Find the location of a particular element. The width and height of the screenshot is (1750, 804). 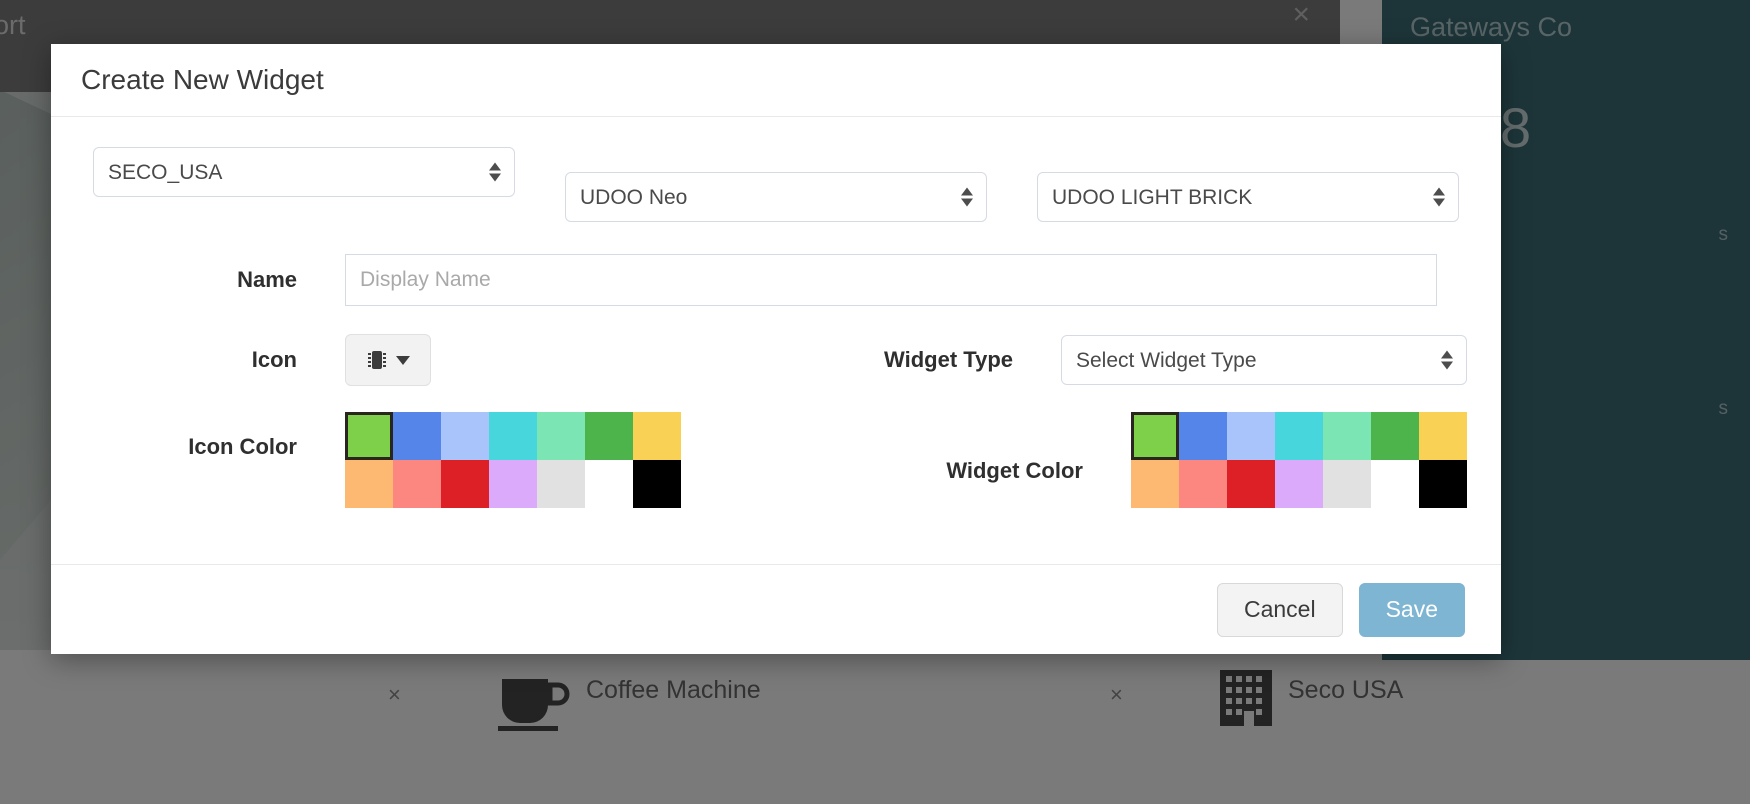

dialog-header: Create New Widget is located at coordinates (776, 80).